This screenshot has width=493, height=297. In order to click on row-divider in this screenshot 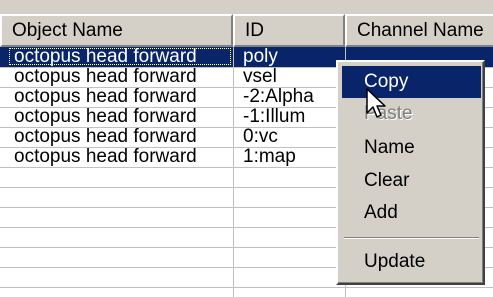, I will do `click(246, 287)`.